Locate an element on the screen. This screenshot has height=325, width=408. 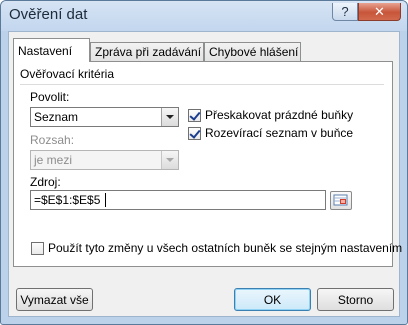
apply-all-checkbox is located at coordinates (37, 248).